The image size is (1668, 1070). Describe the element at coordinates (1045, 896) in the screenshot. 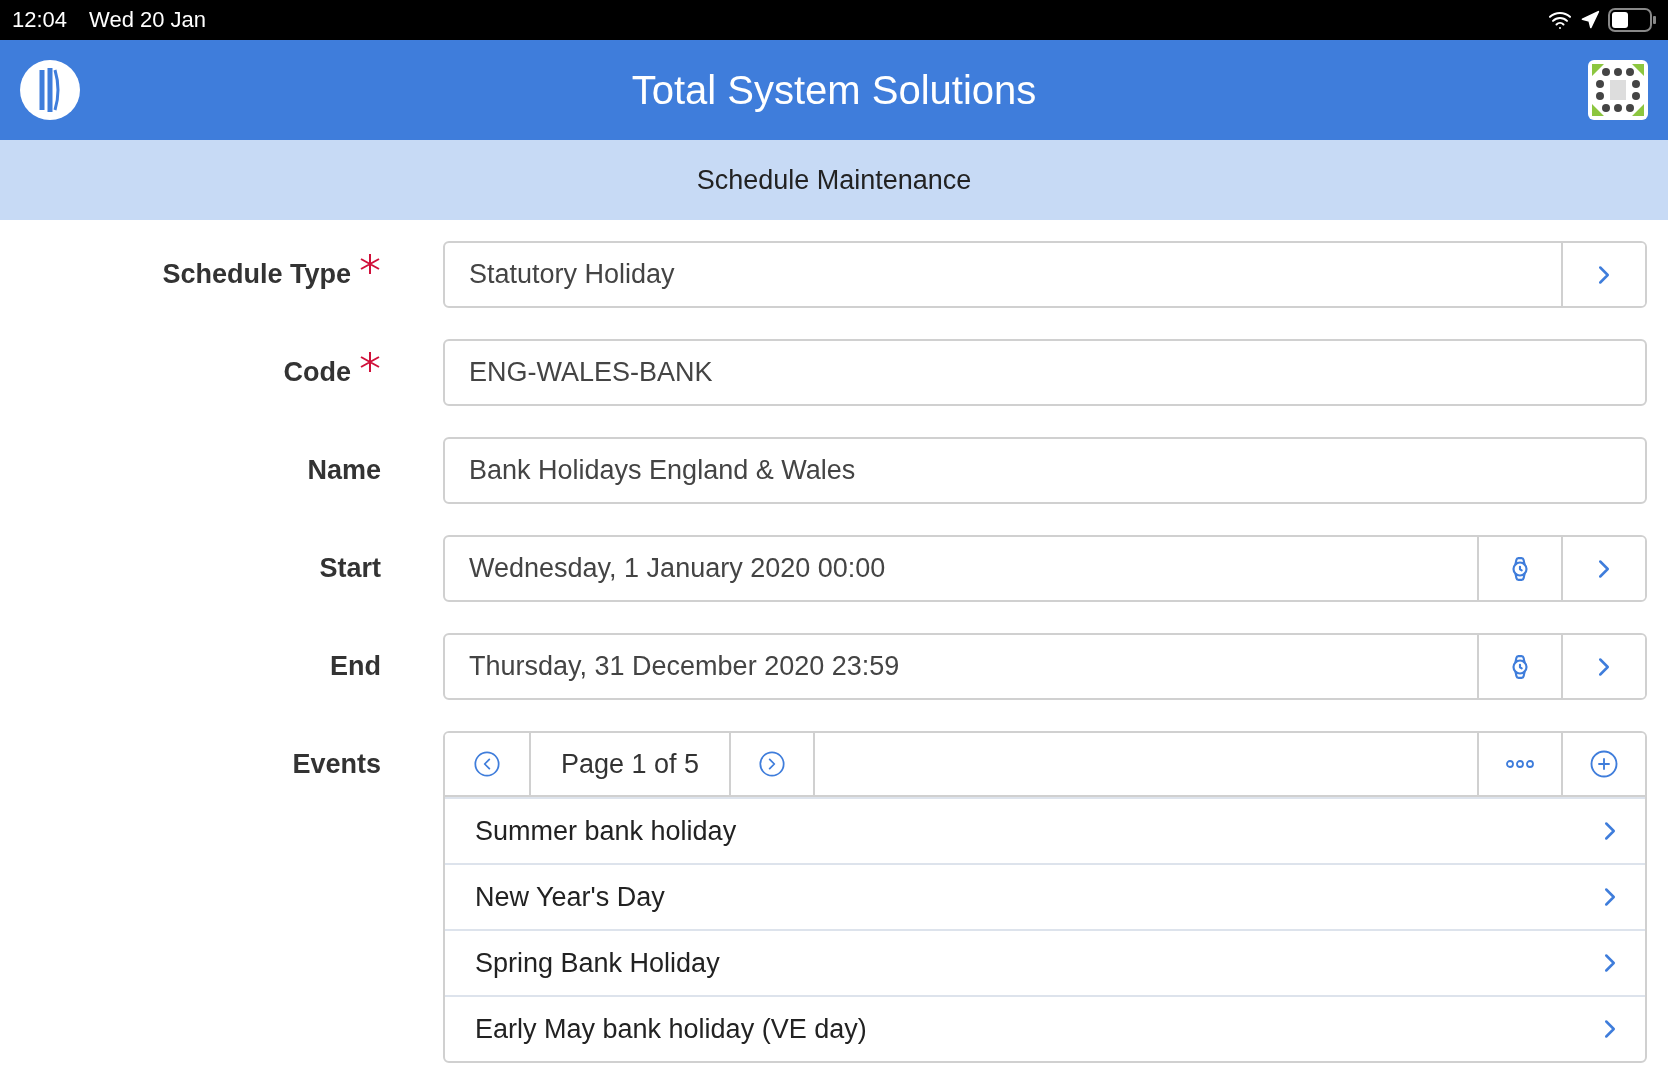

I see `event-row: New Year's Day` at that location.